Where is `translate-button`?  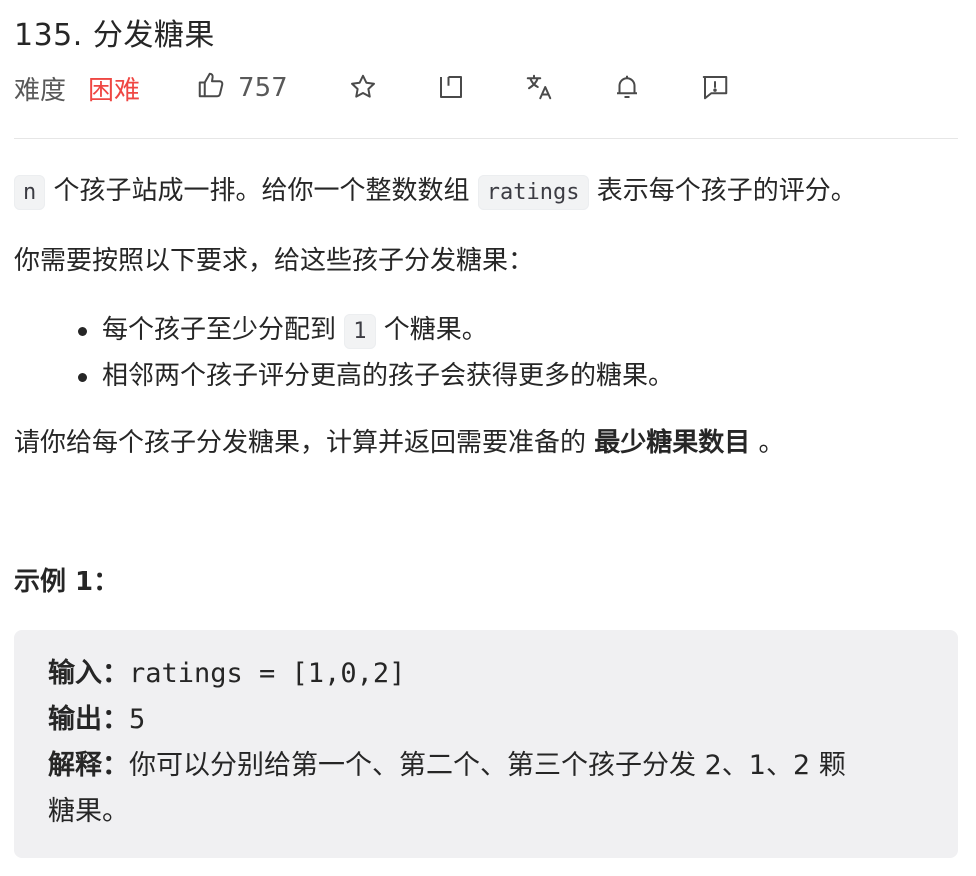 translate-button is located at coordinates (539, 87).